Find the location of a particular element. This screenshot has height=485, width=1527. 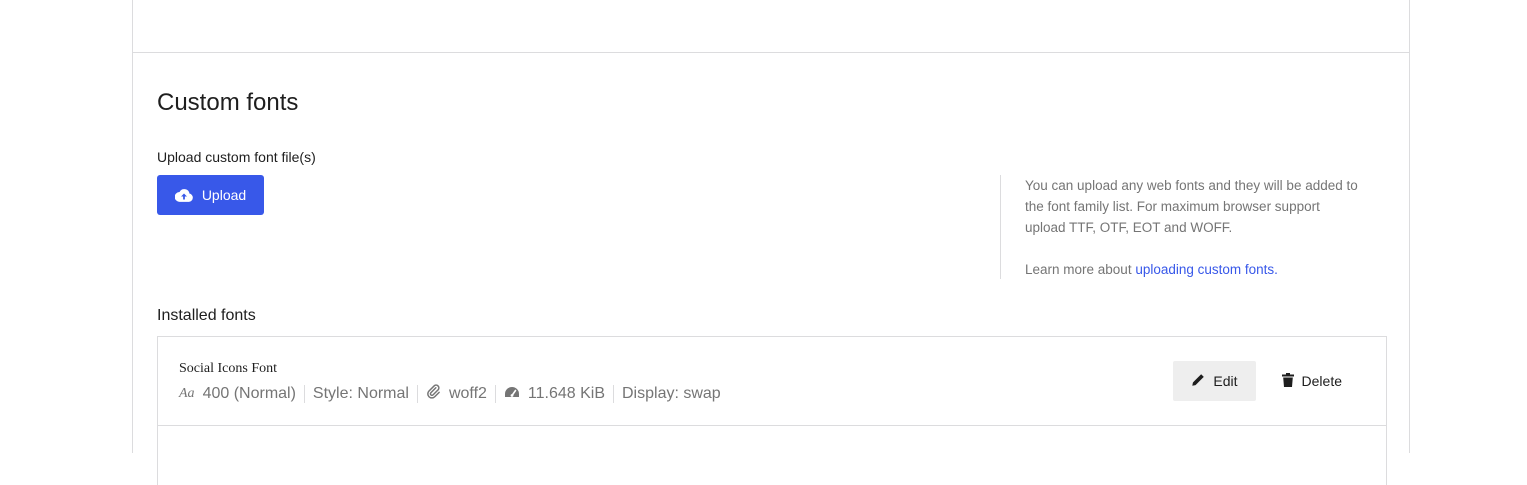

font-weight-value: 400 (Normal) is located at coordinates (249, 393).